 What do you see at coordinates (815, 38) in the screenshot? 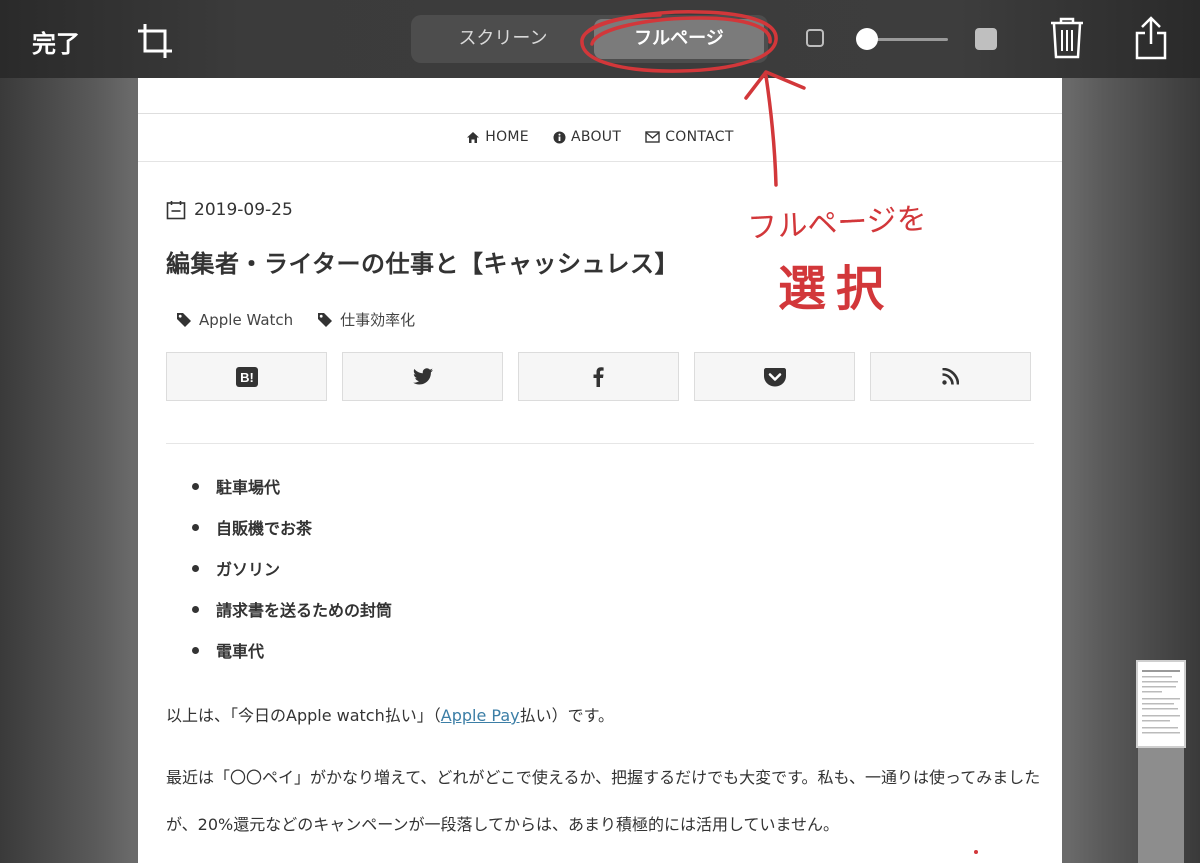
I see `small-size-icon` at bounding box center [815, 38].